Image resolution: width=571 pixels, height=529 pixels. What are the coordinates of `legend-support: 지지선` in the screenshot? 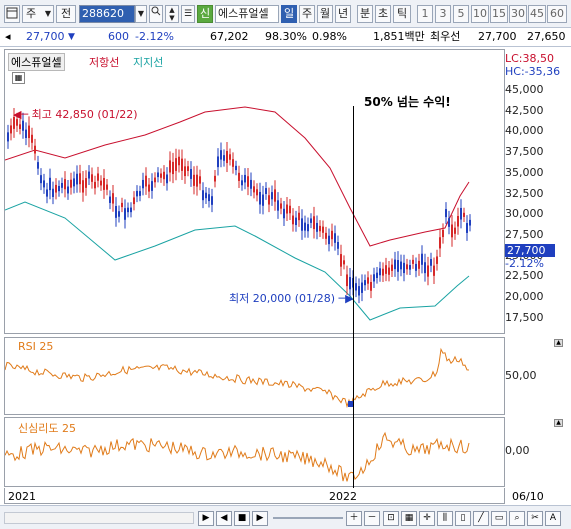 It's located at (148, 62).